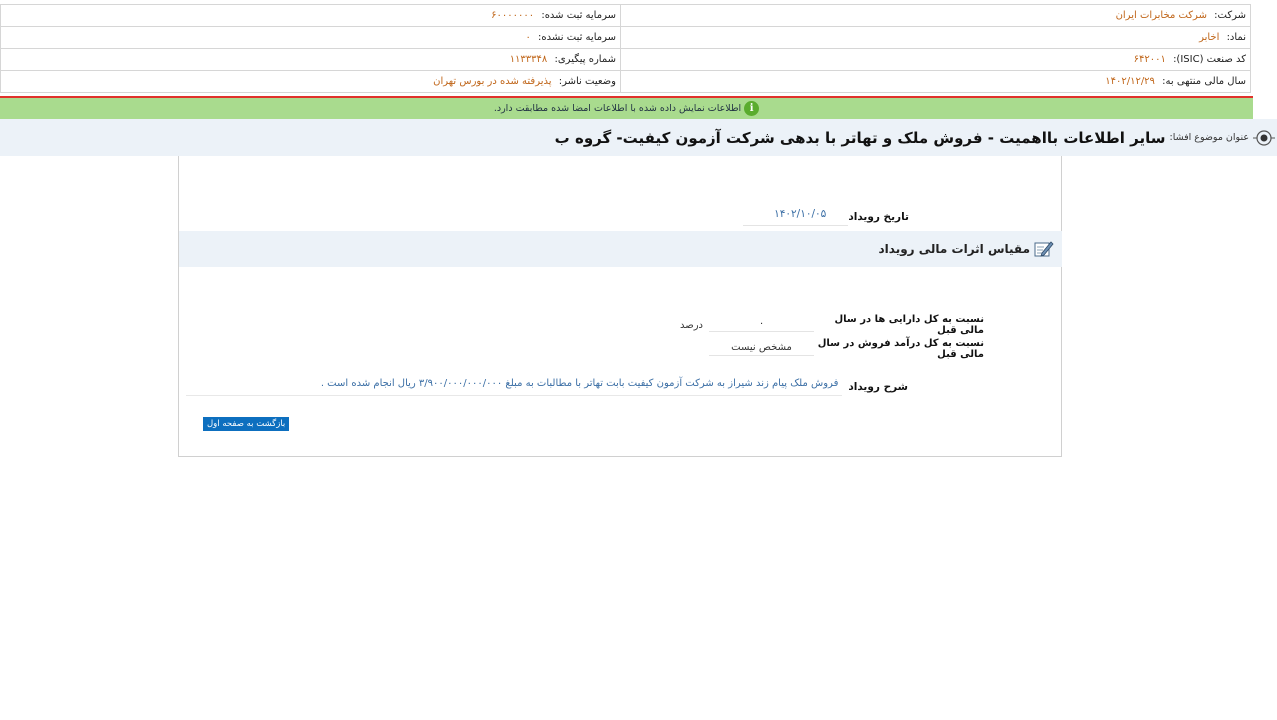 This screenshot has width=1277, height=720. Describe the element at coordinates (1264, 138) in the screenshot. I see `target-icon` at that location.